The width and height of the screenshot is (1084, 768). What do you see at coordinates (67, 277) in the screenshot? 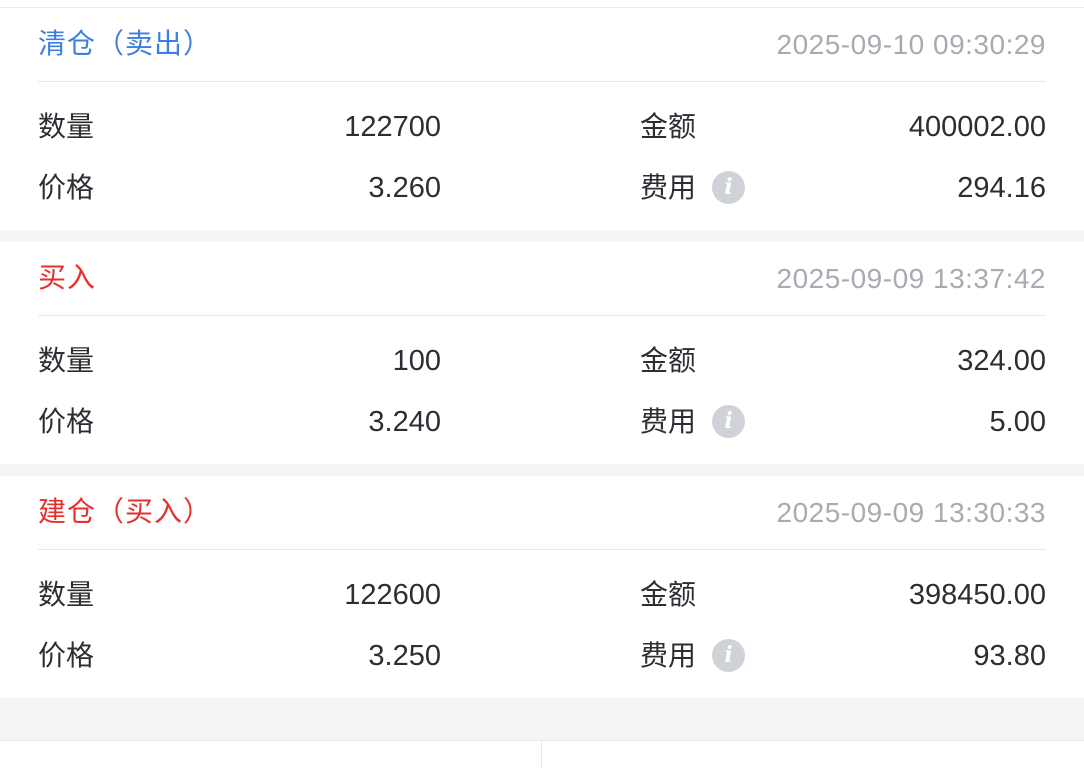
I see `trade-type-label: 买入` at bounding box center [67, 277].